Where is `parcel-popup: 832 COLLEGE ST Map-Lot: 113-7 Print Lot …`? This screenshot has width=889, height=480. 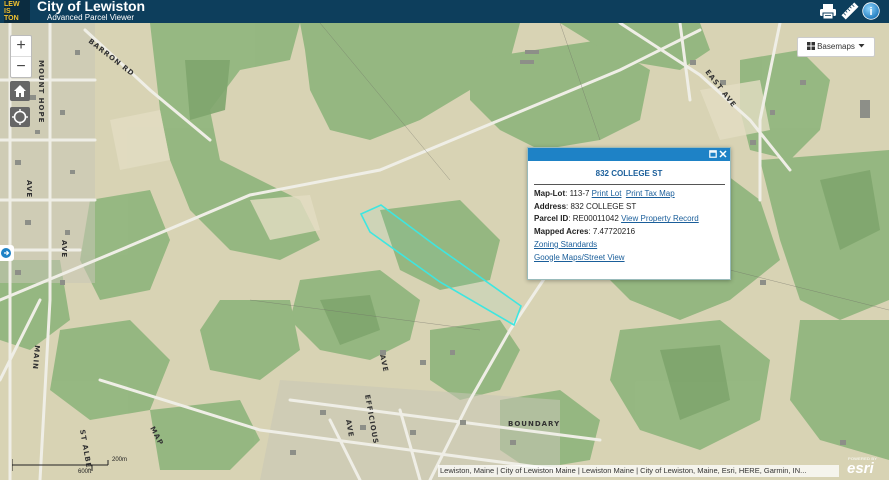
parcel-popup: 832 COLLEGE ST Map-Lot: 113-7 Print Lot … is located at coordinates (629, 213).